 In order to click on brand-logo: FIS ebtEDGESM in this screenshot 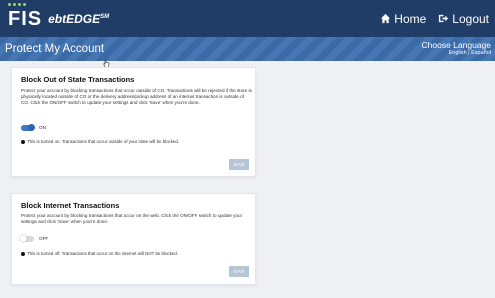, I will do `click(58, 16)`.